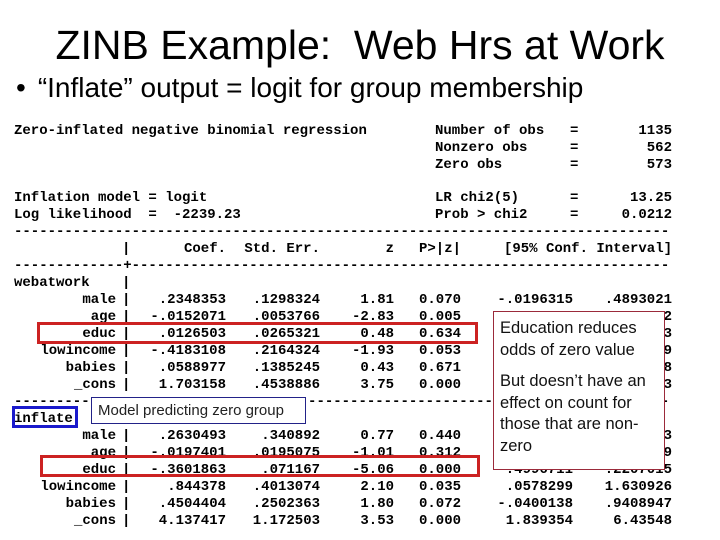  I want to click on cell-coef: .0588977, so click(192, 368).